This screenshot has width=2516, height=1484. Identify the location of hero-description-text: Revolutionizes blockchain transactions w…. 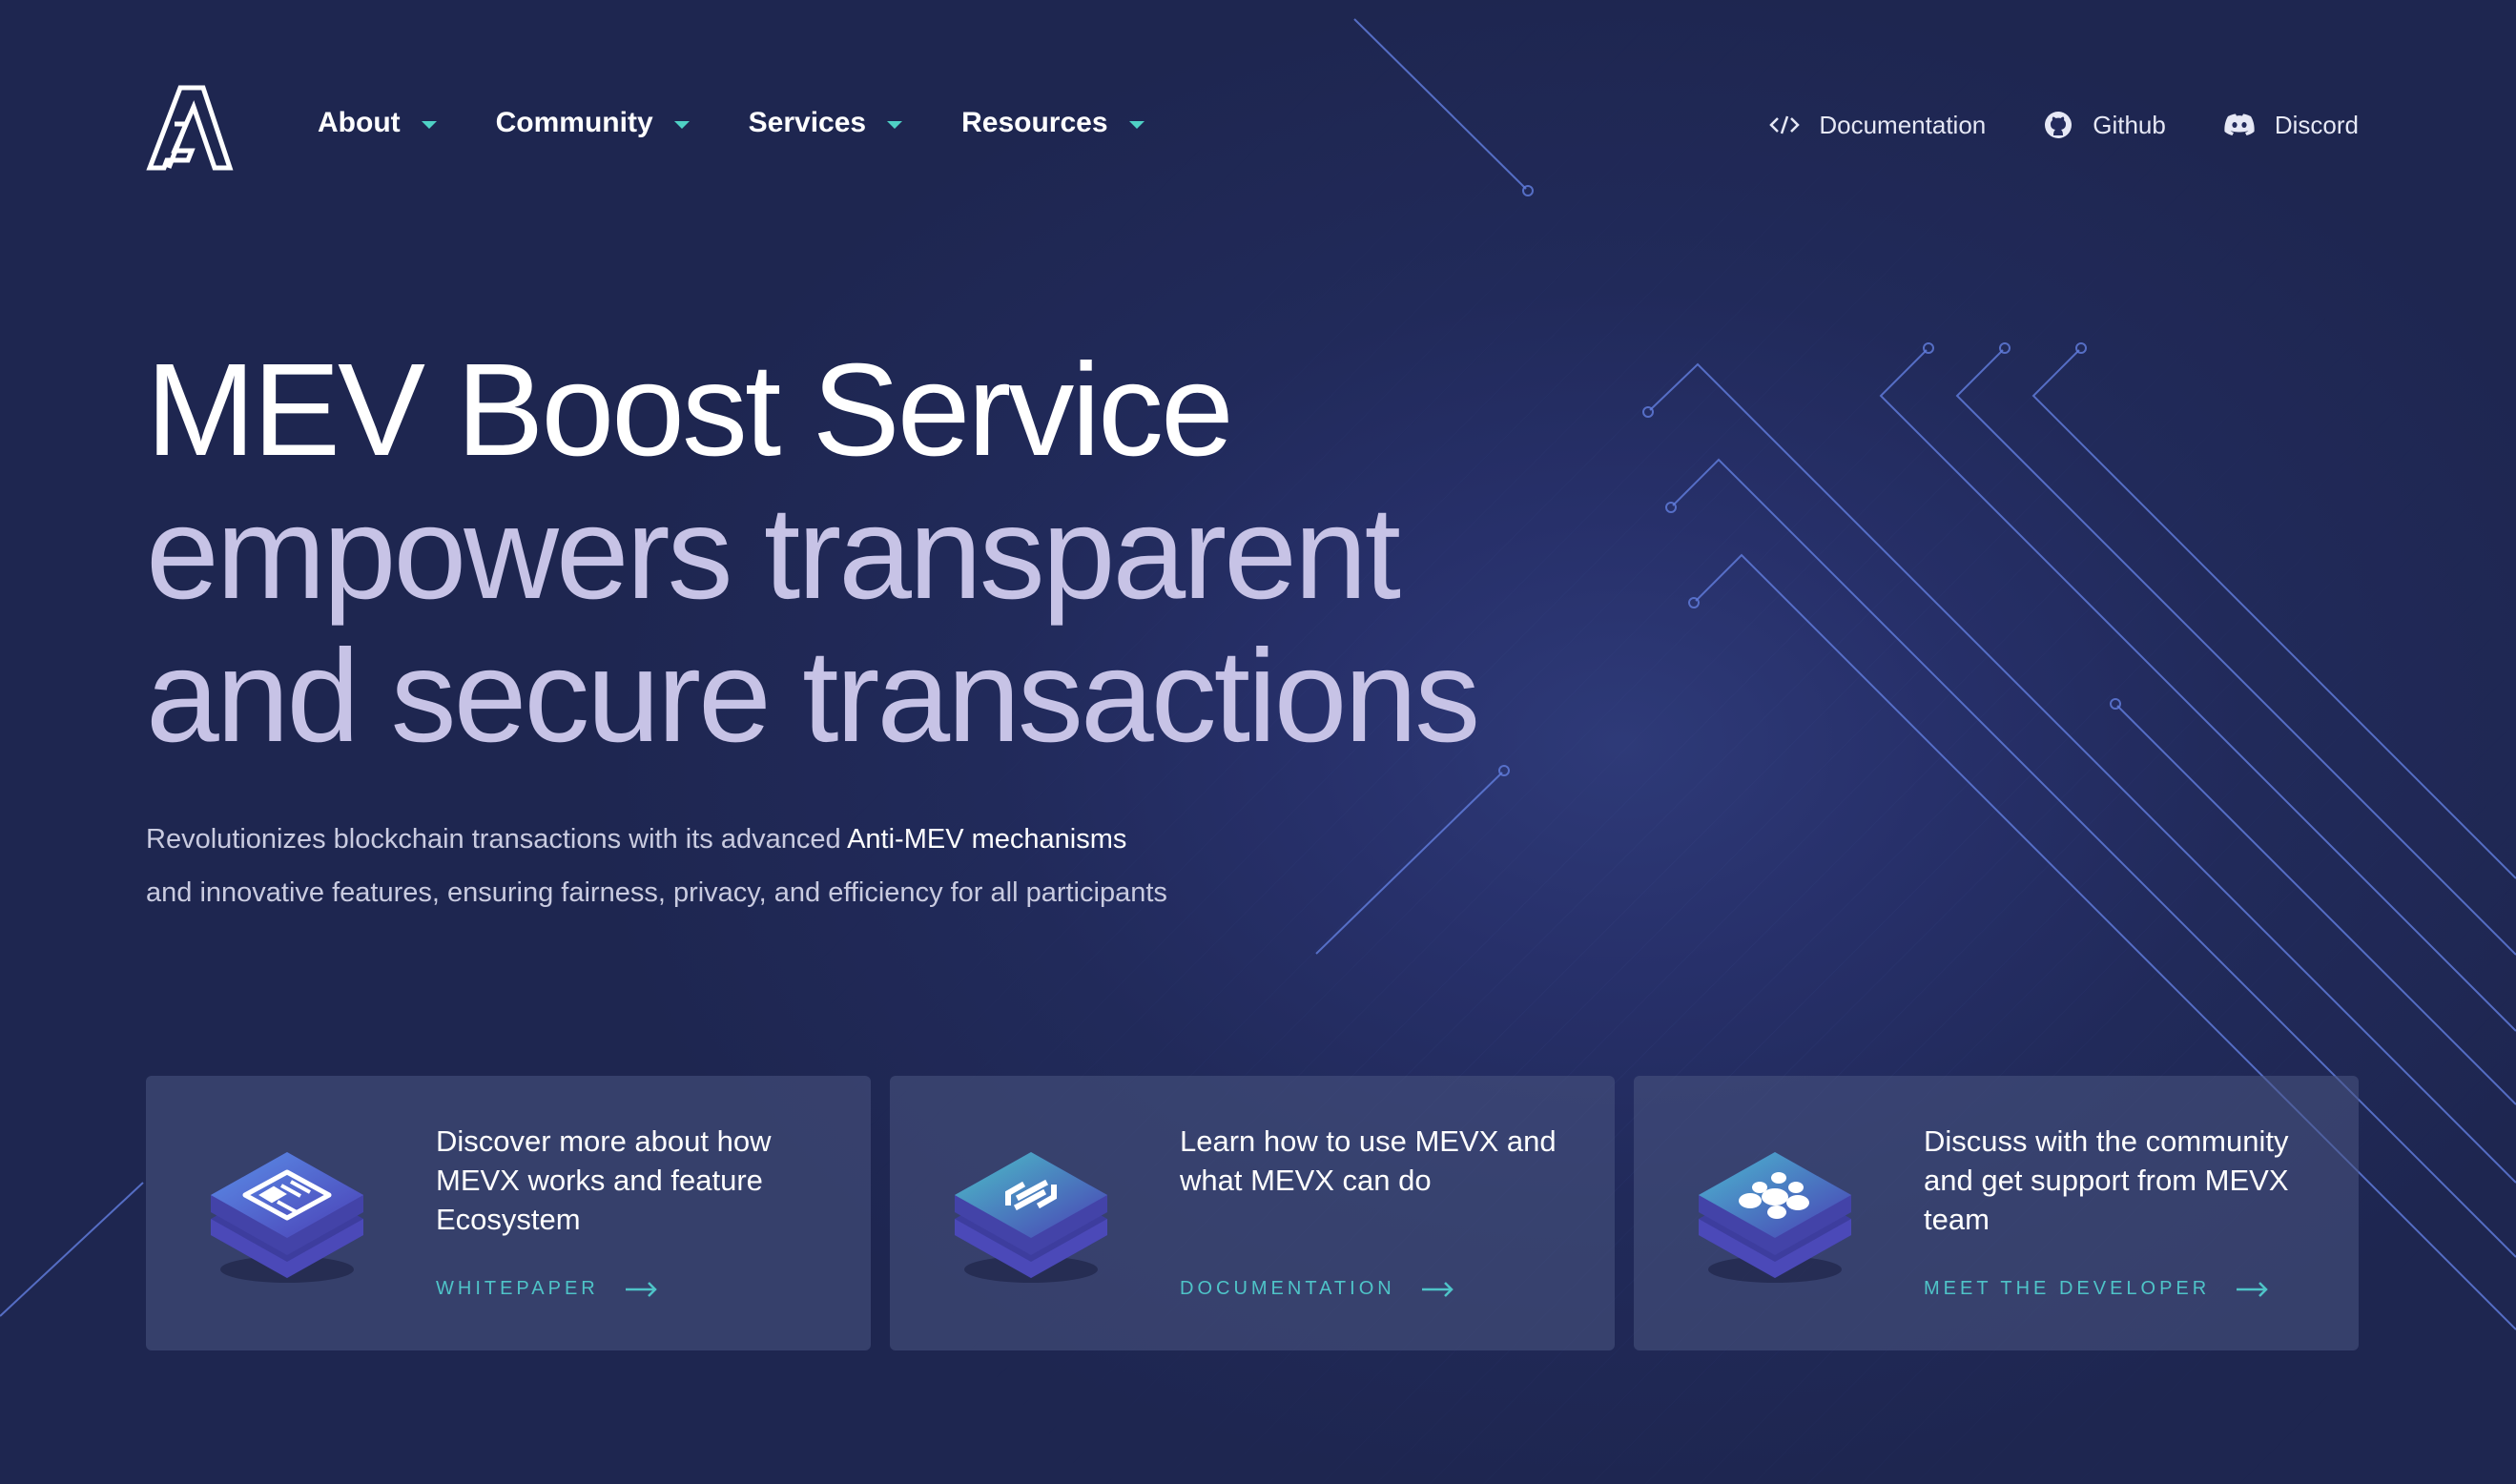
(497, 839).